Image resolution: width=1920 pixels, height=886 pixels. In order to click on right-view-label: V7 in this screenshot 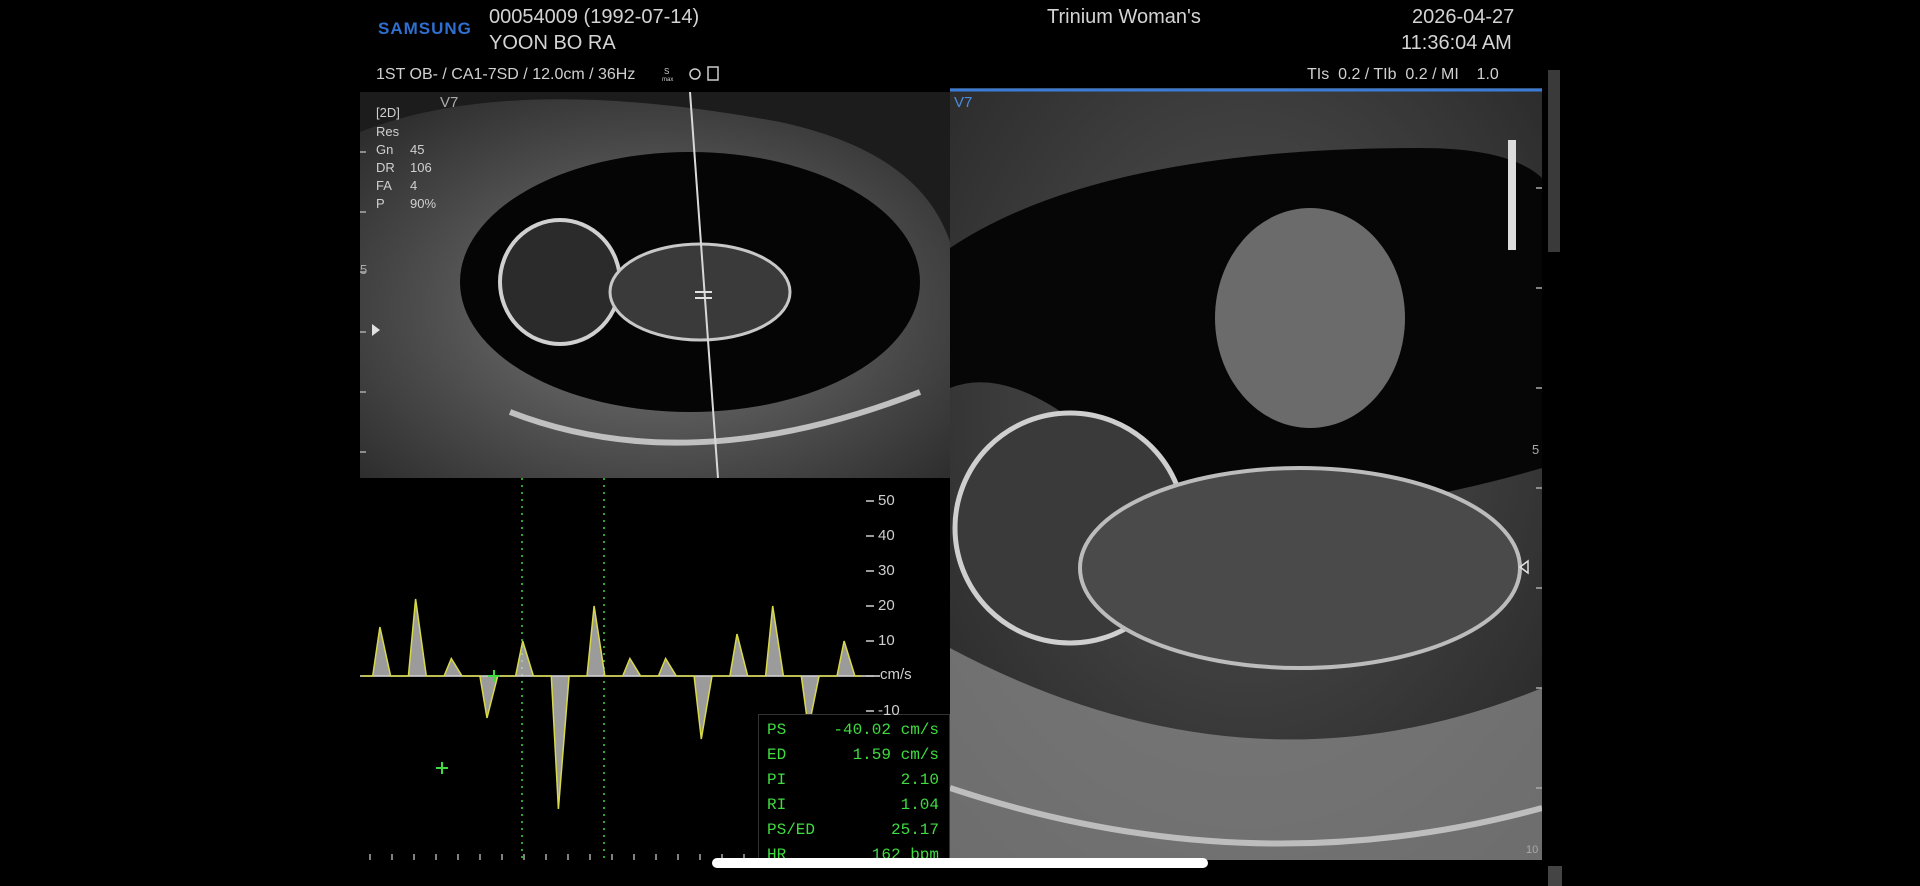, I will do `click(963, 102)`.